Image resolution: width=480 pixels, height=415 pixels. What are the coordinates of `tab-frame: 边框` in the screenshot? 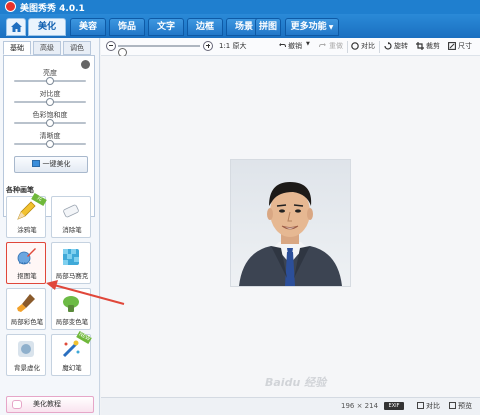 It's located at (205, 27).